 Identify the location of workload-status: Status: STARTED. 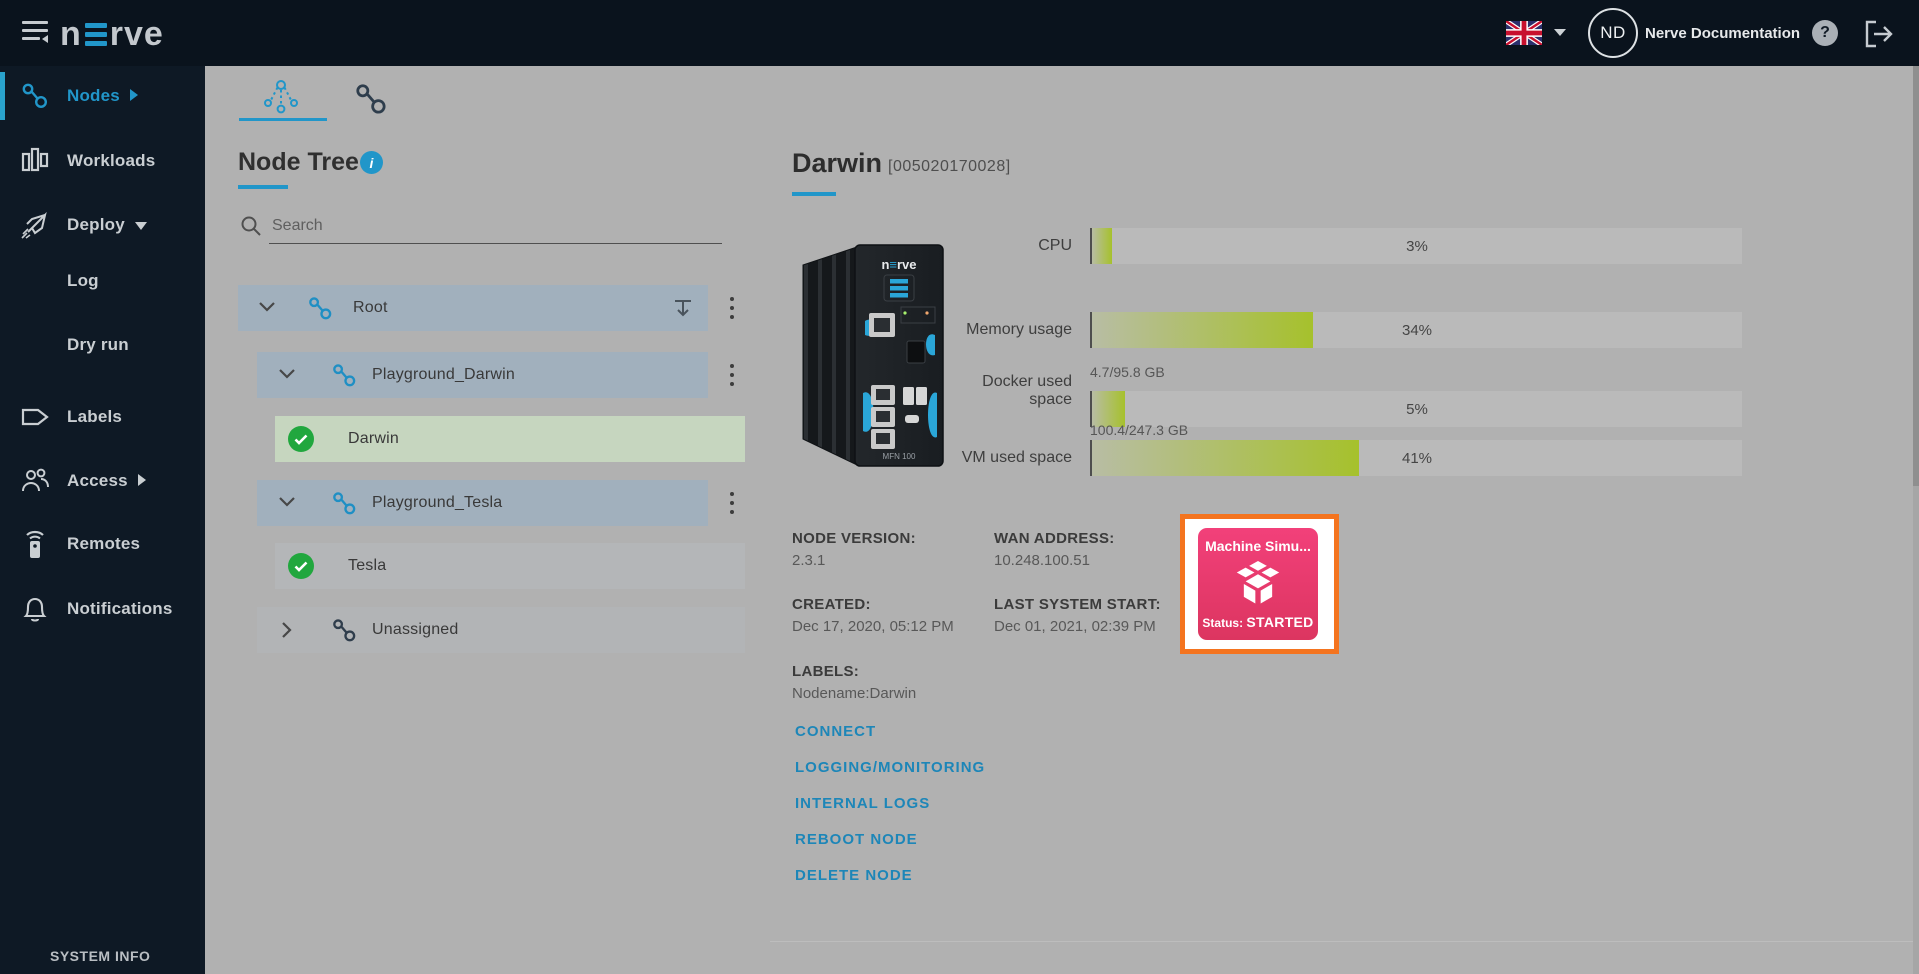
(1258, 622).